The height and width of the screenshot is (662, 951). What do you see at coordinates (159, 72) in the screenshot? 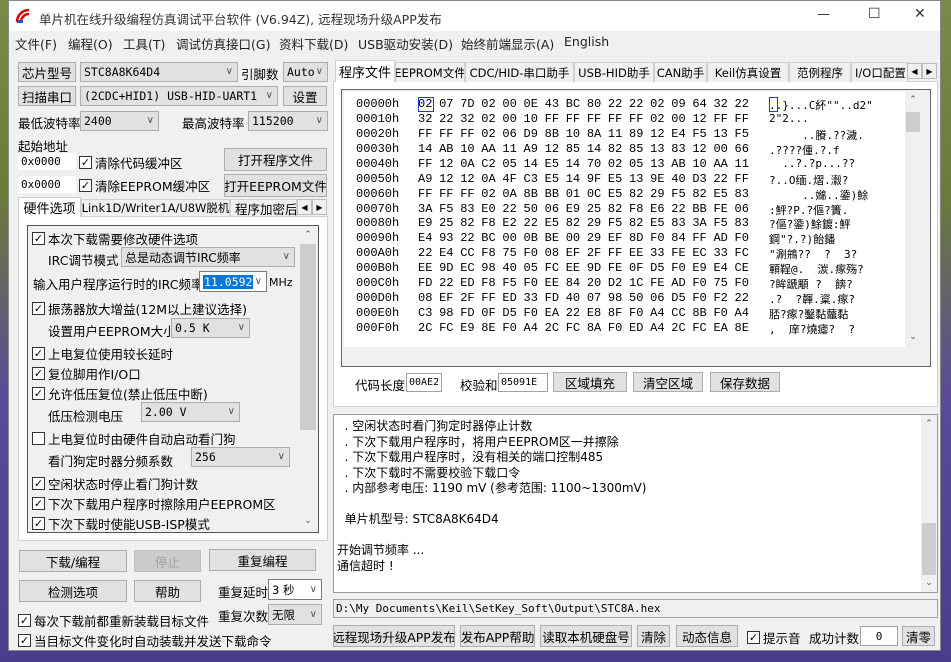
I see `chip-model-select: STC8A8K64D4 ∨` at bounding box center [159, 72].